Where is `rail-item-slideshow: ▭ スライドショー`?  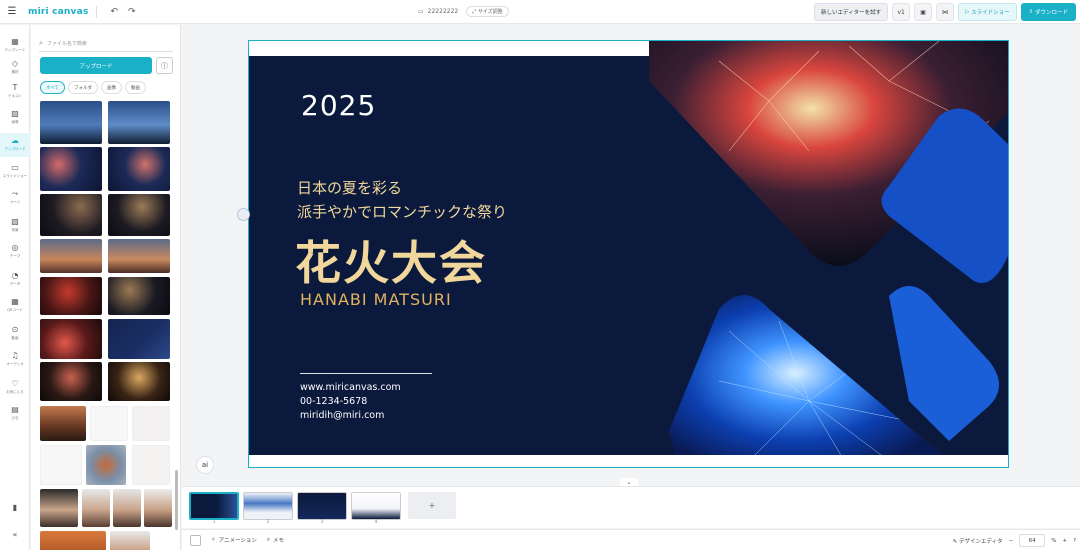
rail-item-slideshow: ▭ スライドショー is located at coordinates (15, 171).